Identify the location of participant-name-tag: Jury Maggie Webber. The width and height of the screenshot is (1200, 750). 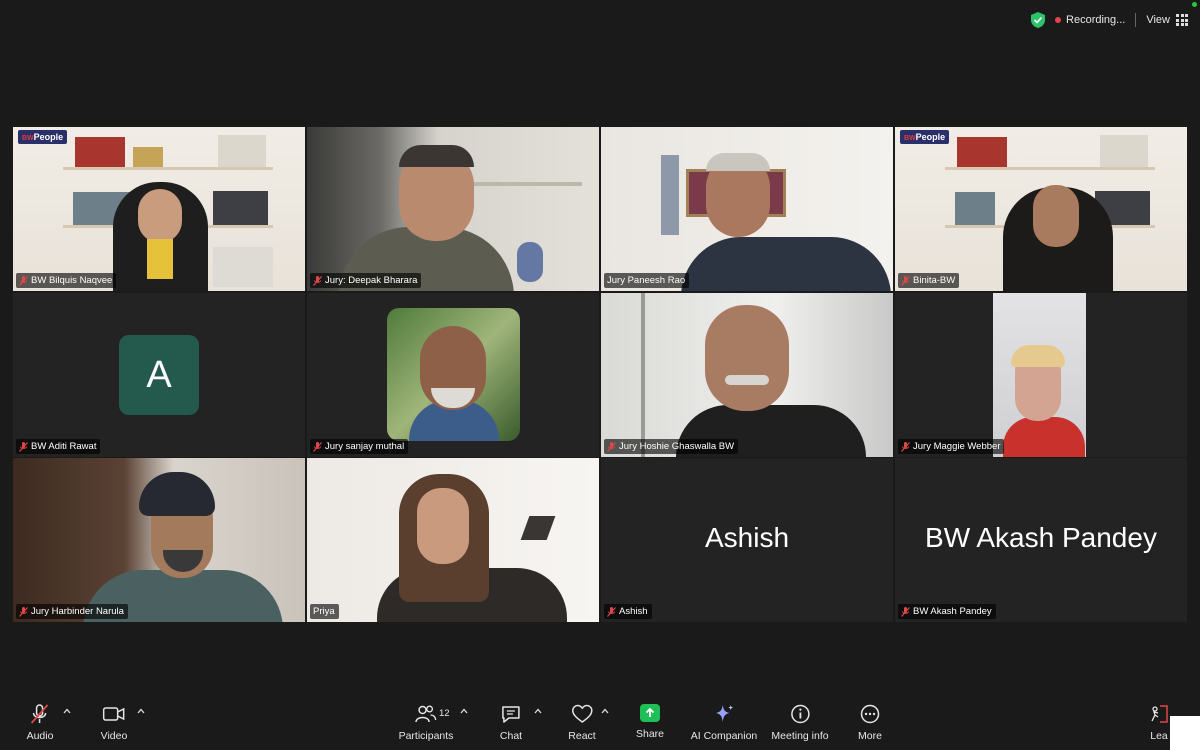
(951, 446).